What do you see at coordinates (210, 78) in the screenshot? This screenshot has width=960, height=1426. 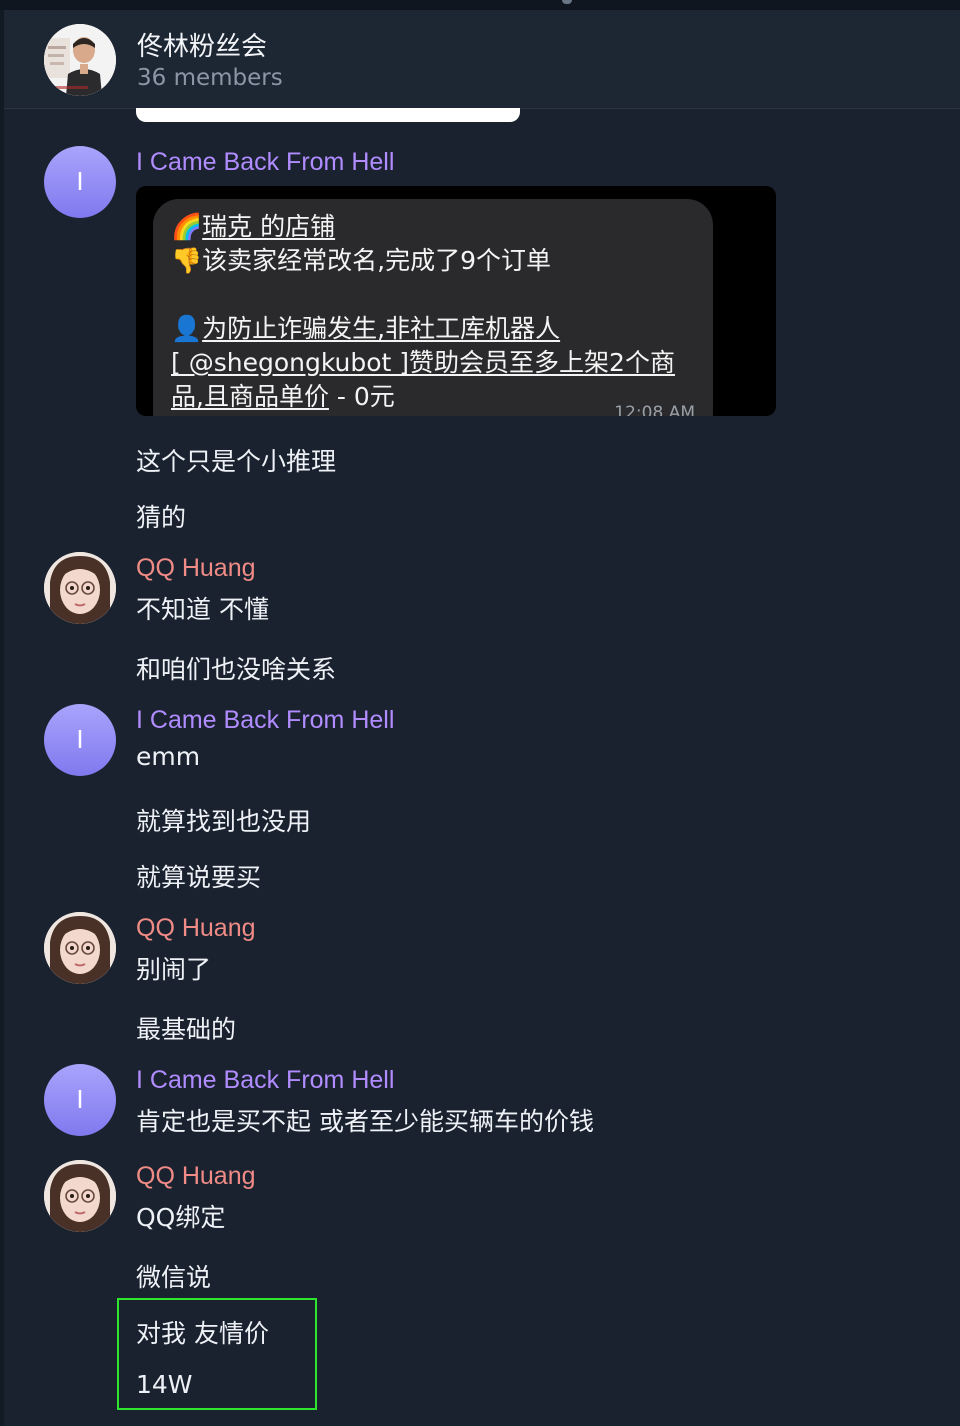 I see `member-count: 36 members` at bounding box center [210, 78].